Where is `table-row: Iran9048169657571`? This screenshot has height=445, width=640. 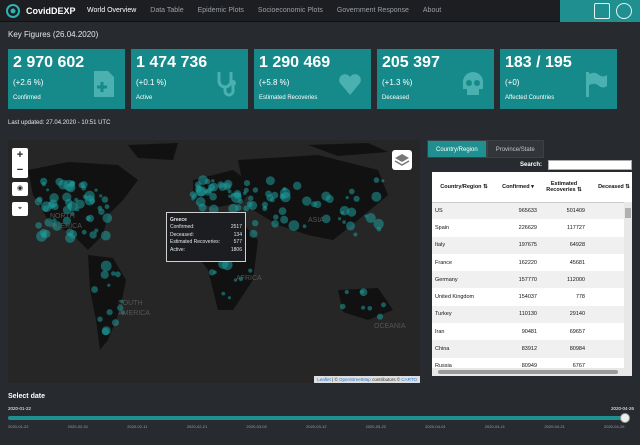 table-row: Iran9048169657571 is located at coordinates (532, 332).